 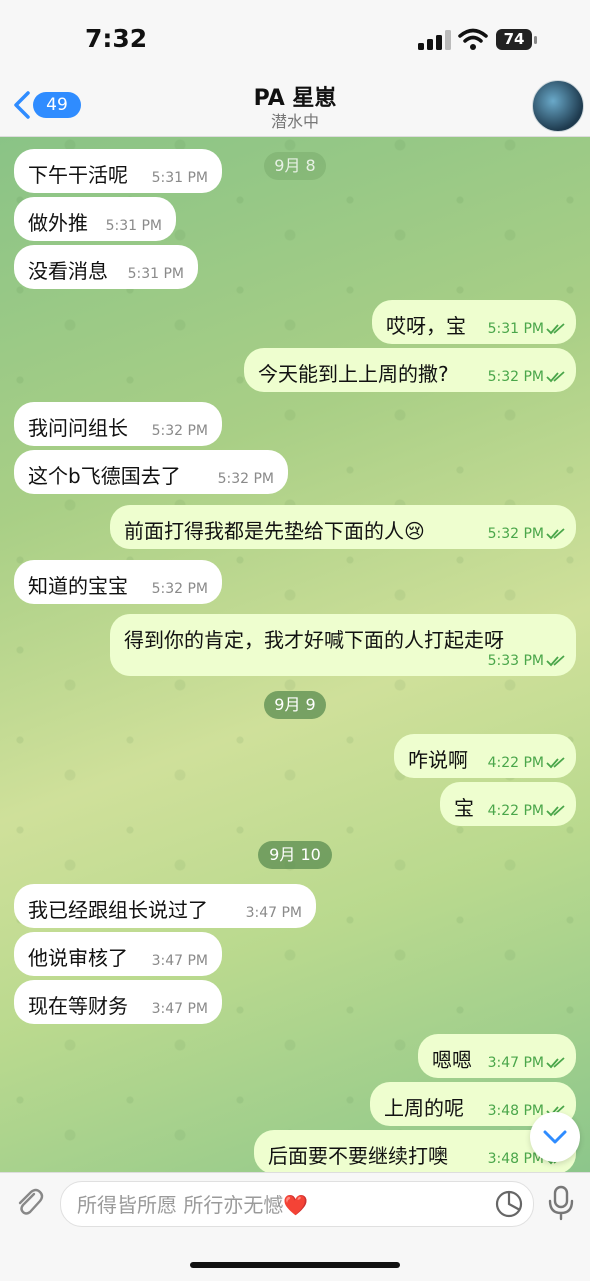 What do you see at coordinates (95, 219) in the screenshot?
I see `message-bubble-incoming: 做外推 5:31 PM` at bounding box center [95, 219].